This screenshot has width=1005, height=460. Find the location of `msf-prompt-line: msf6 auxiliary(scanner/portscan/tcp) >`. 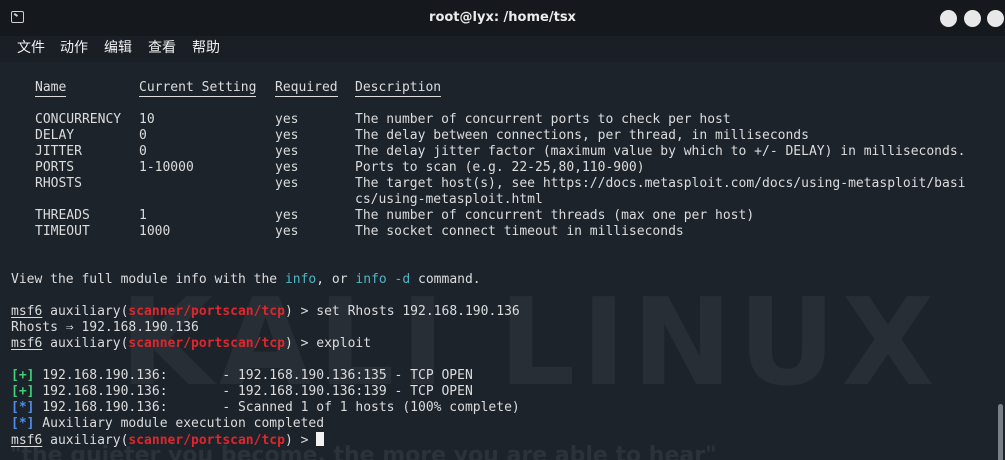

msf-prompt-line: msf6 auxiliary(scanner/portscan/tcp) > is located at coordinates (168, 440).